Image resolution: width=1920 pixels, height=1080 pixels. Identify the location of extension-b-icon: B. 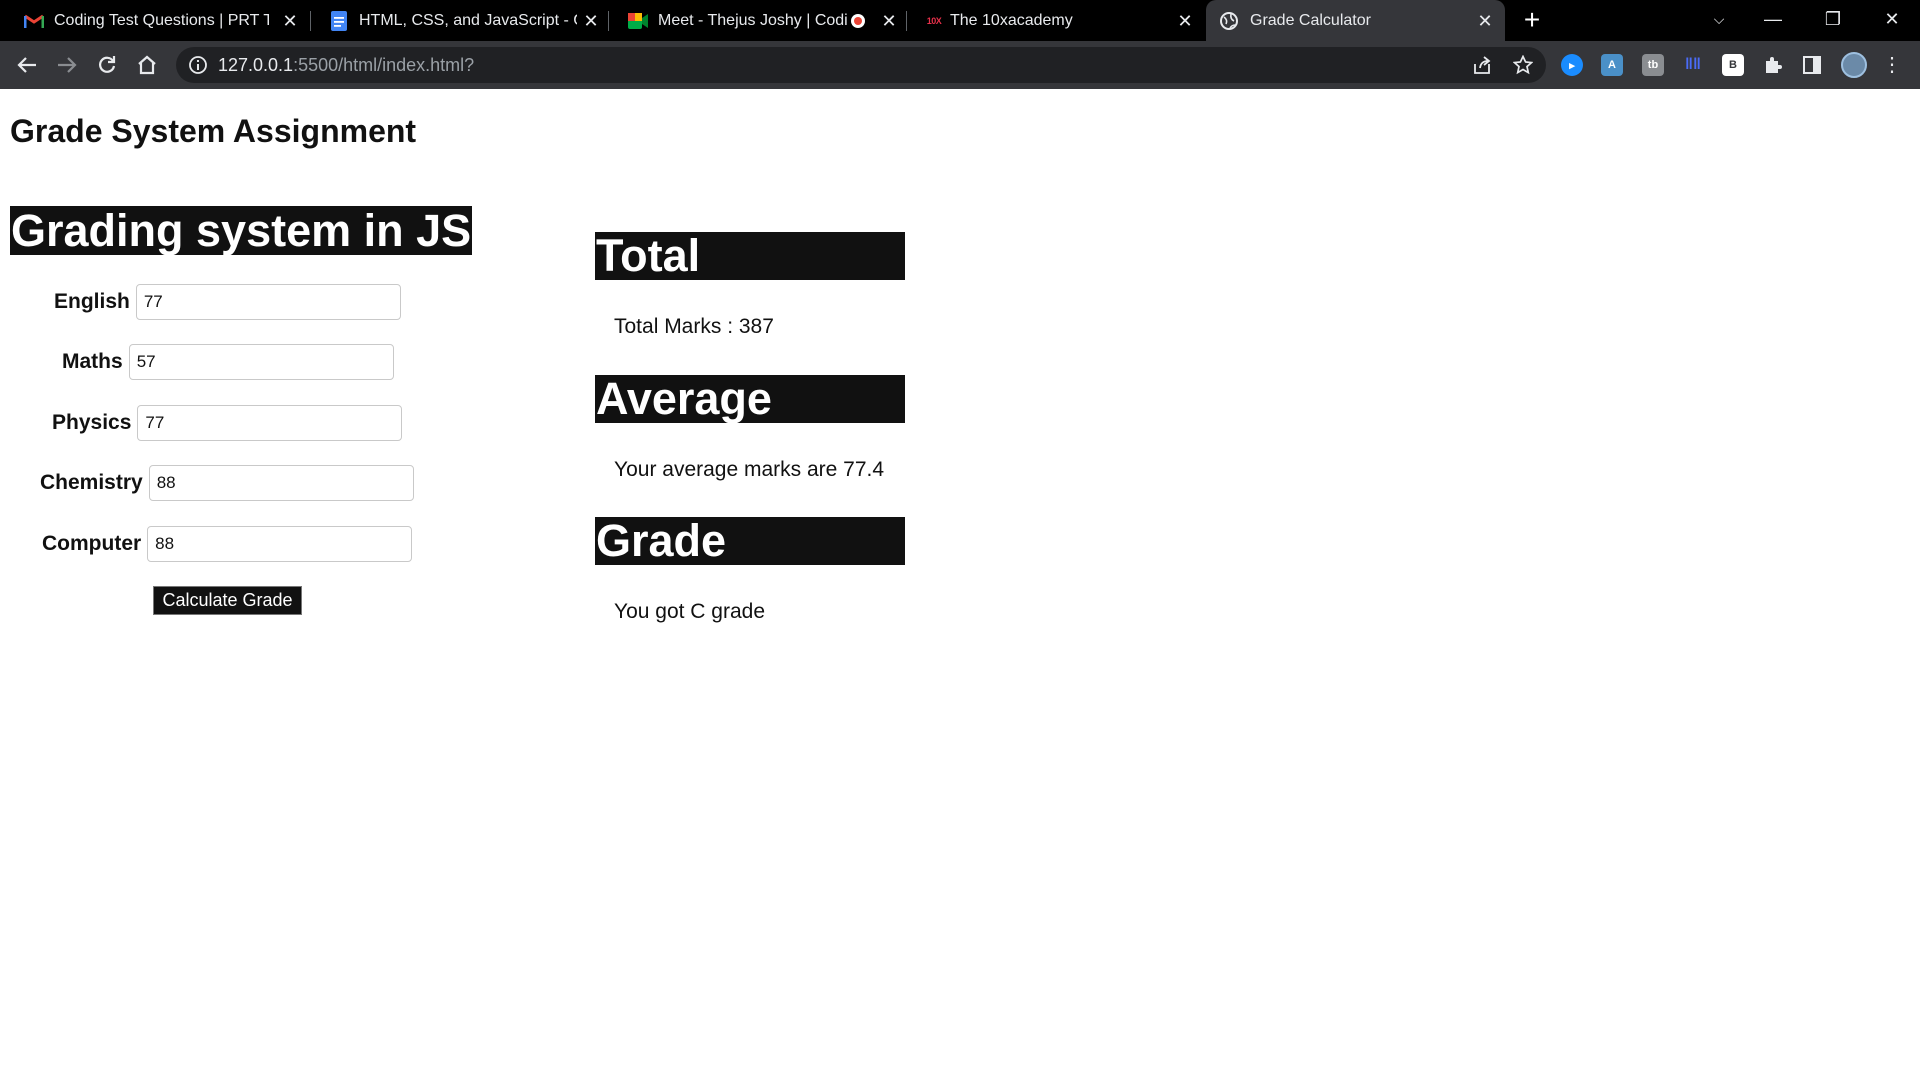
(1733, 65).